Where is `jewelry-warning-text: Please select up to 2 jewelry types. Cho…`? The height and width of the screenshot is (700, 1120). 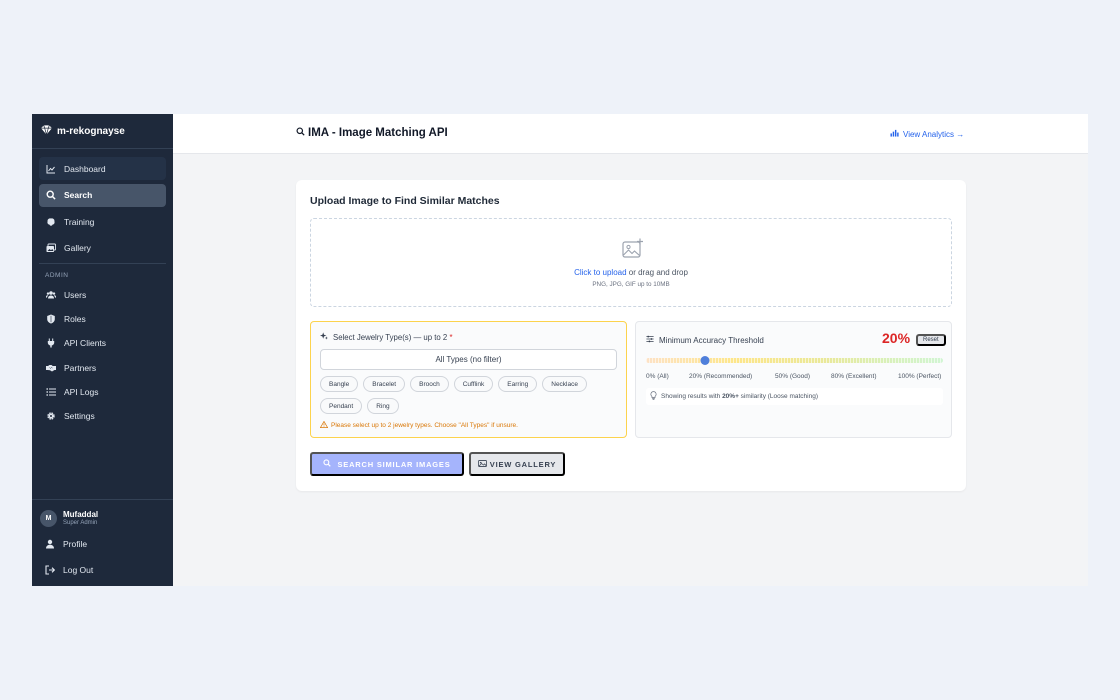
jewelry-warning-text: Please select up to 2 jewelry types. Cho… is located at coordinates (424, 425).